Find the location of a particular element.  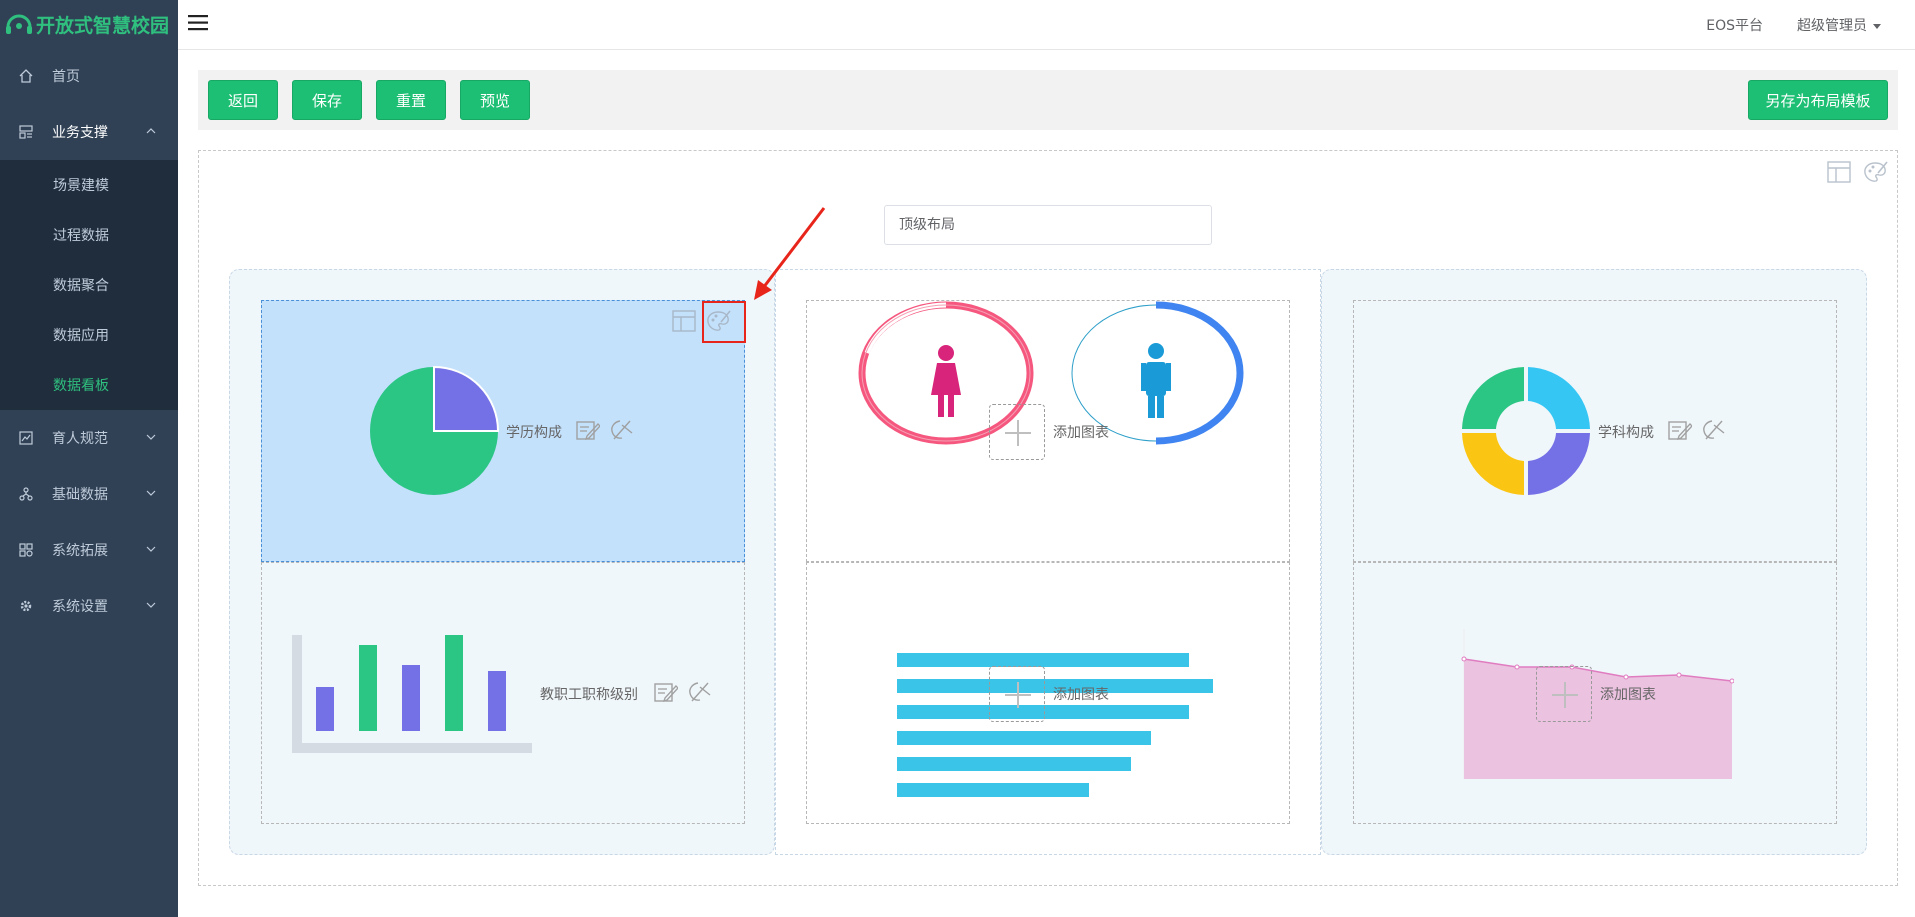

sidebar-item-system-settings: 系统设置 is located at coordinates (89, 606).